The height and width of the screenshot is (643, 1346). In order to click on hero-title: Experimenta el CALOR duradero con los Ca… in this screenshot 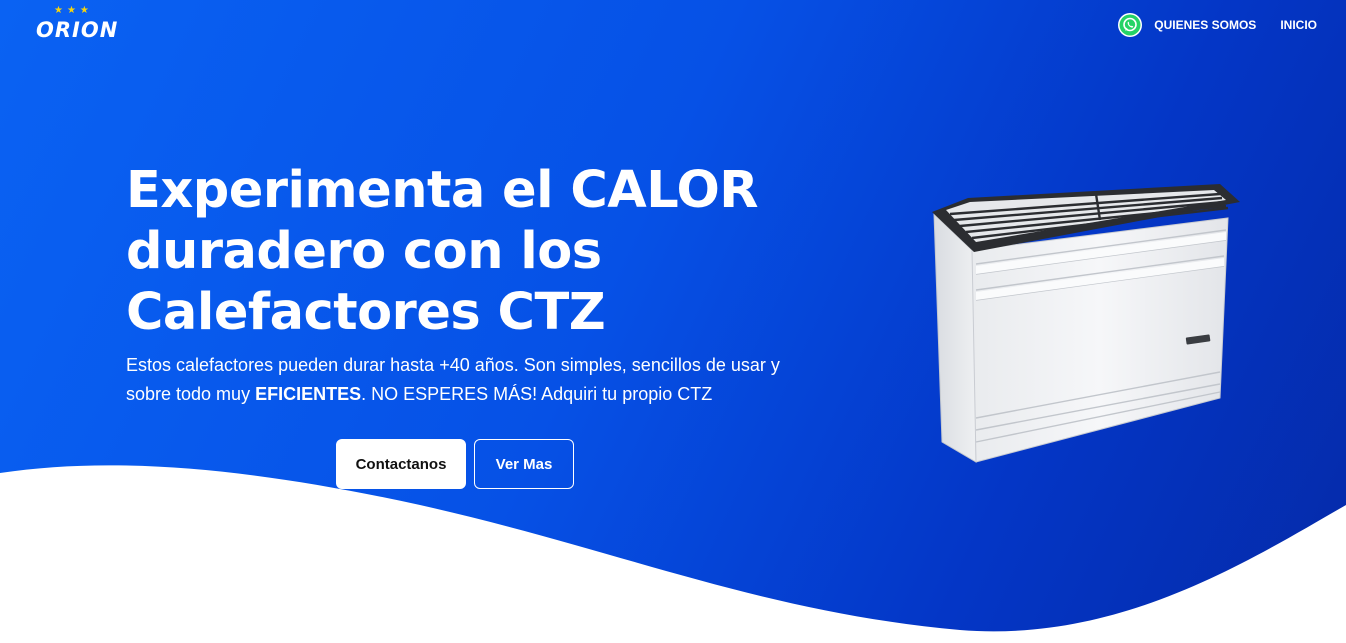, I will do `click(476, 251)`.